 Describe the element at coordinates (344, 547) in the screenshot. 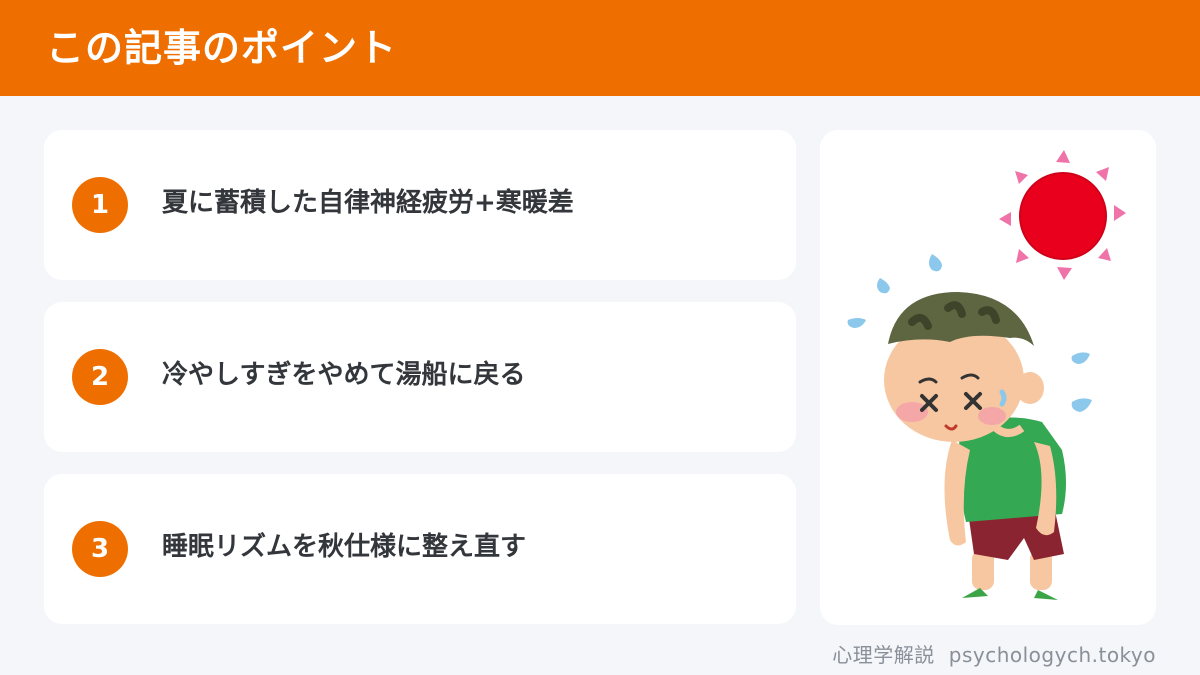

I see `point-text: 睡眠リズムを秋仕様に整え直す` at that location.